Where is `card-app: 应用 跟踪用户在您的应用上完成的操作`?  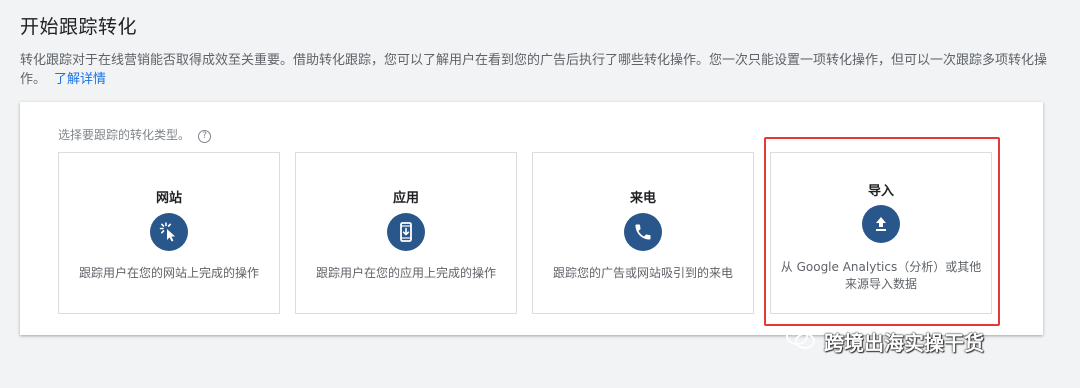
card-app: 应用 跟踪用户在您的应用上完成的操作 is located at coordinates (406, 233).